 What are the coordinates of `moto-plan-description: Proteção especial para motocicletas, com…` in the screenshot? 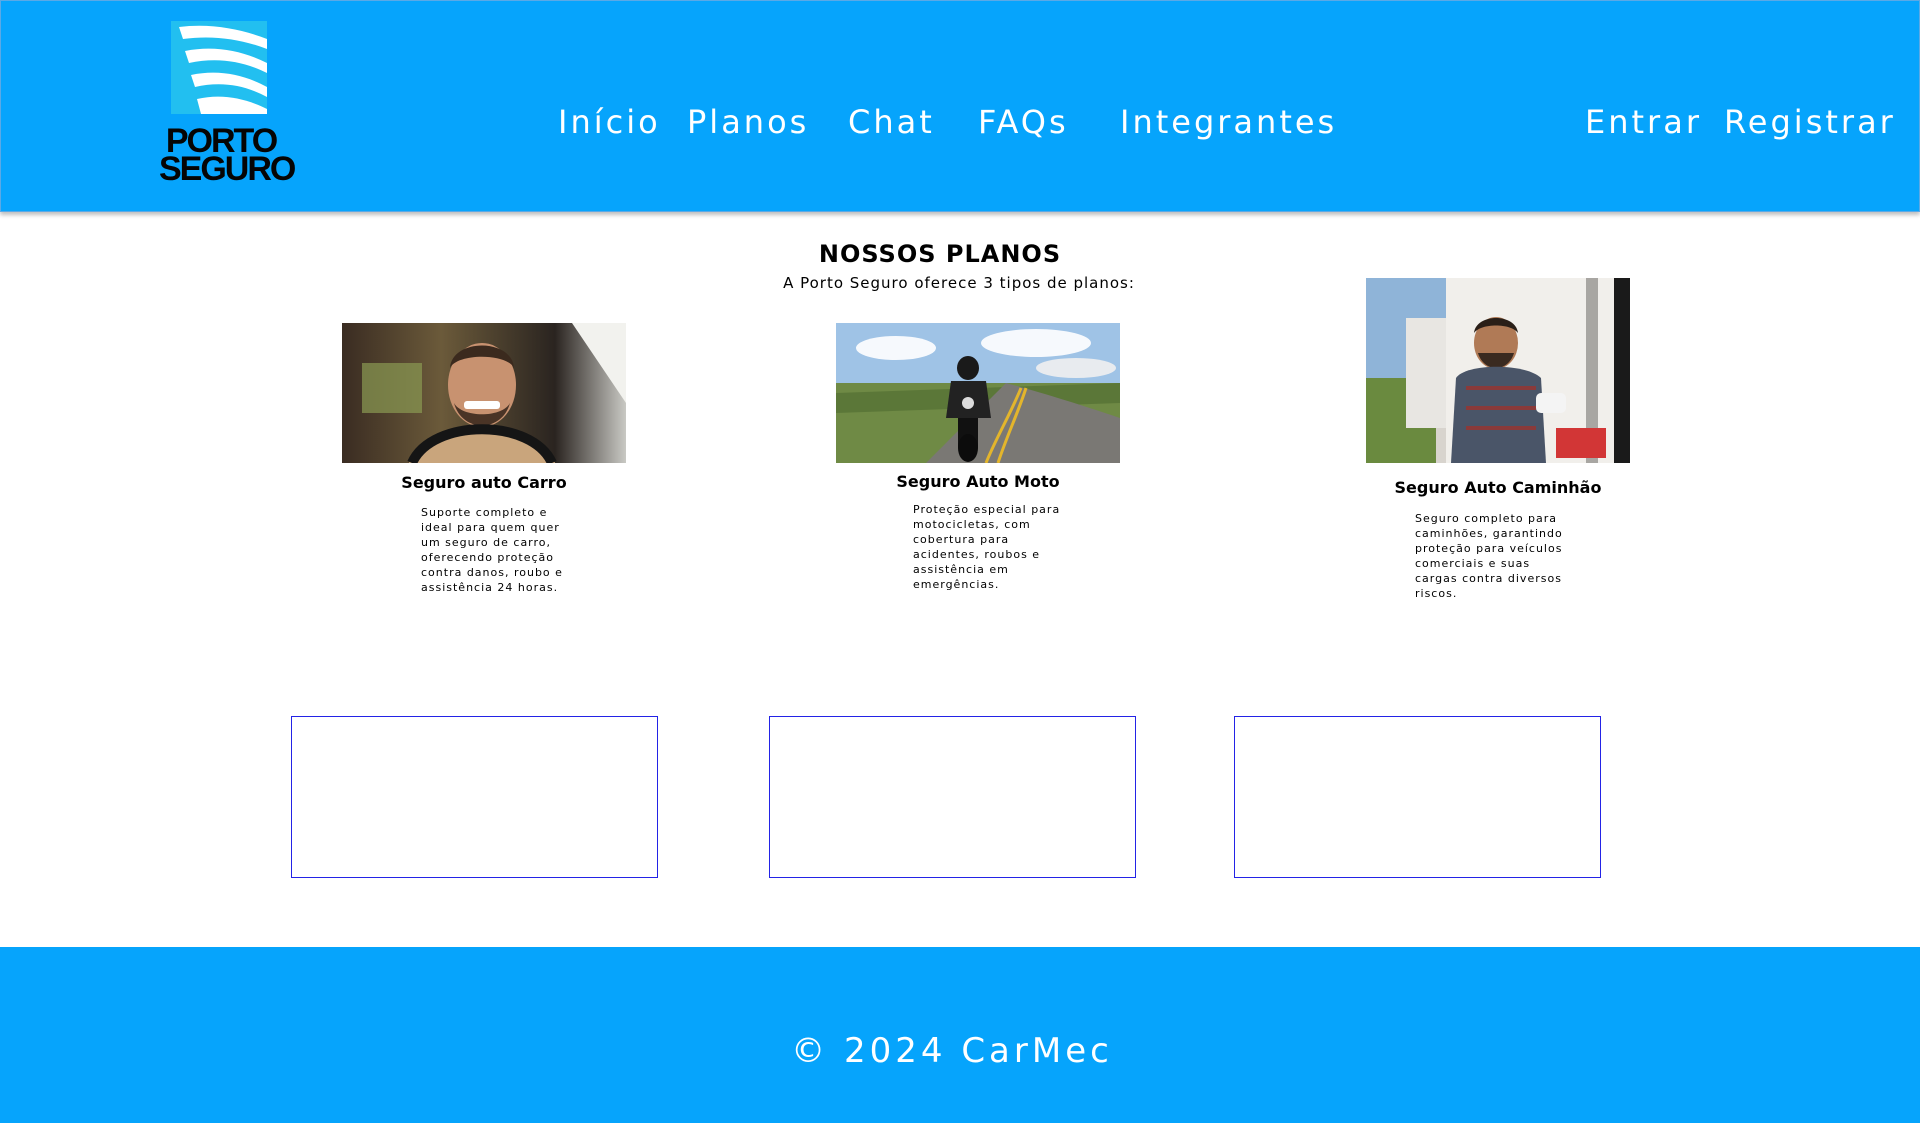 It's located at (987, 547).